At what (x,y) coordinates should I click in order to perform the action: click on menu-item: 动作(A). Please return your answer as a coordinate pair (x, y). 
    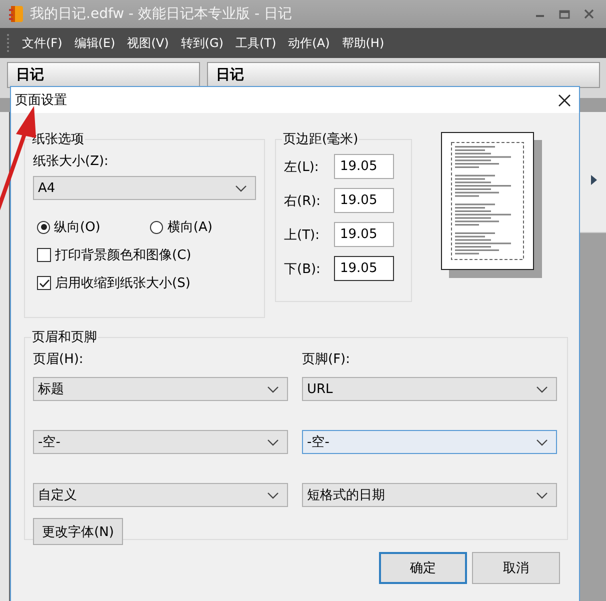
    Looking at the image, I should click on (309, 43).